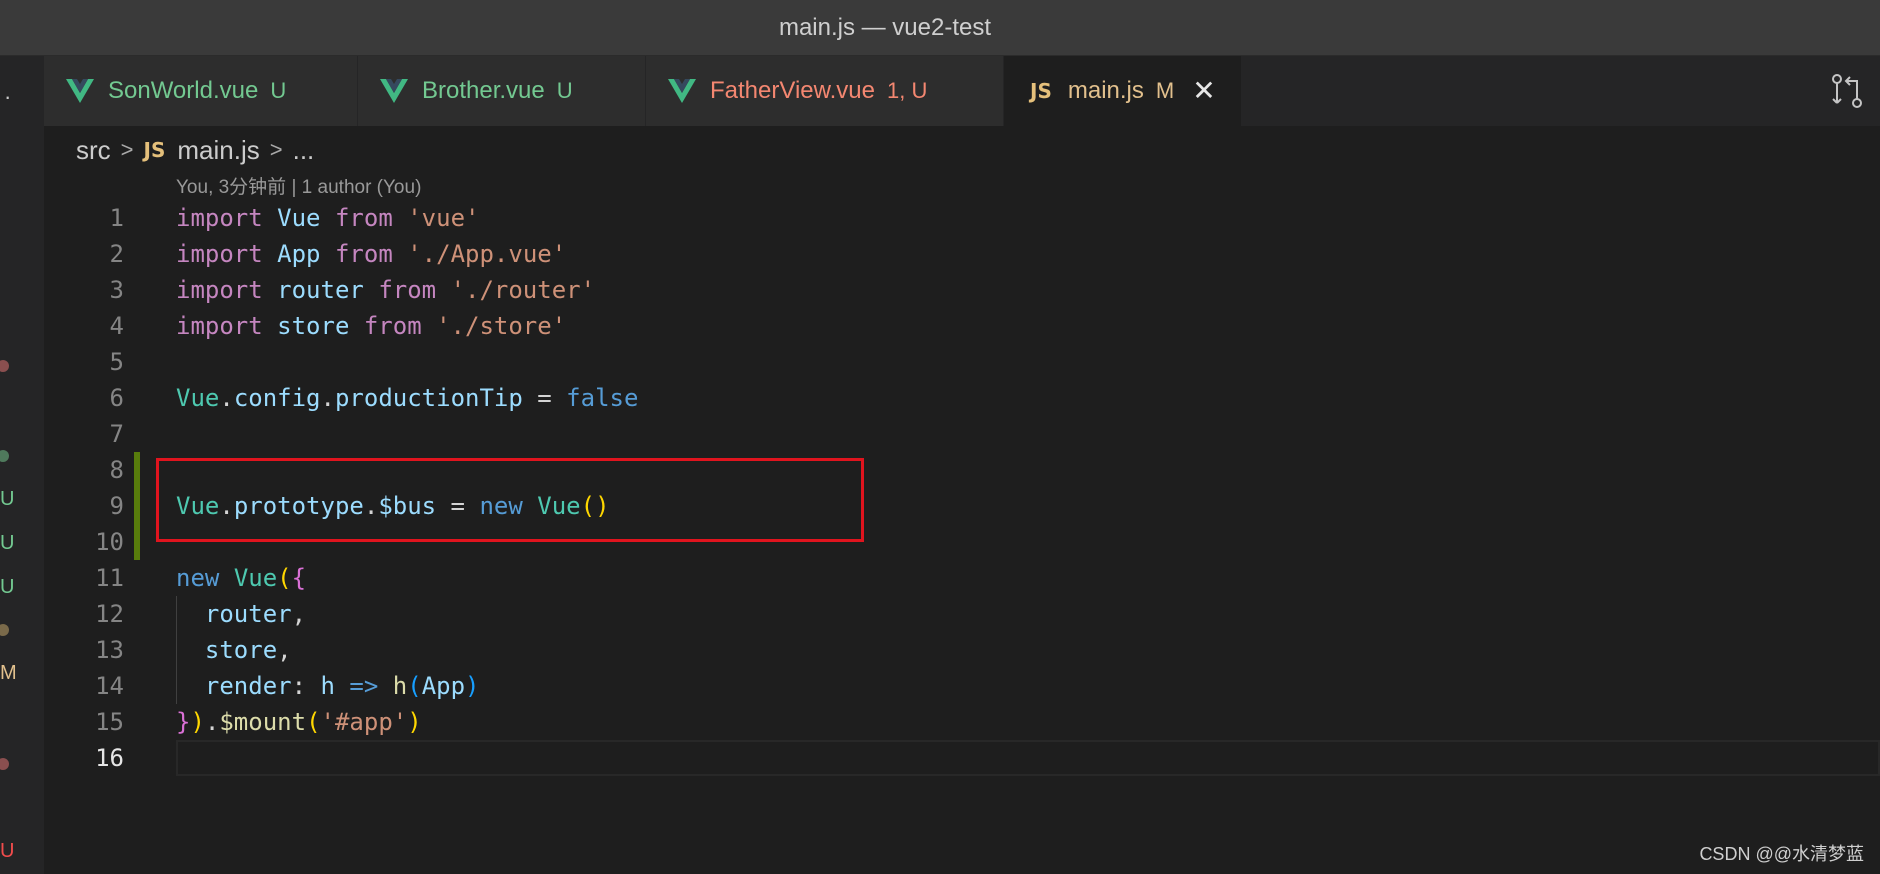 The width and height of the screenshot is (1880, 874). What do you see at coordinates (109, 542) in the screenshot?
I see `line-number: 10` at bounding box center [109, 542].